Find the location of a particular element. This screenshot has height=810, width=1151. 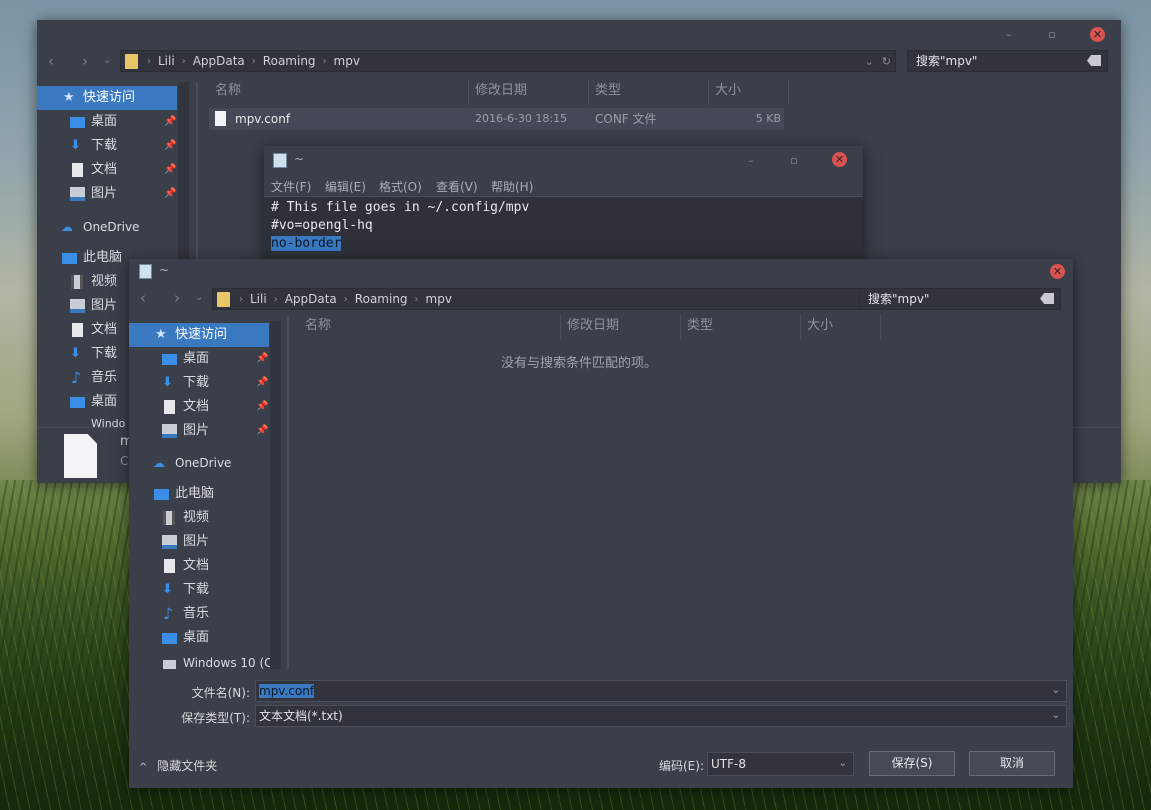

sidebar-item-label: 此电脑 is located at coordinates (195, 493).